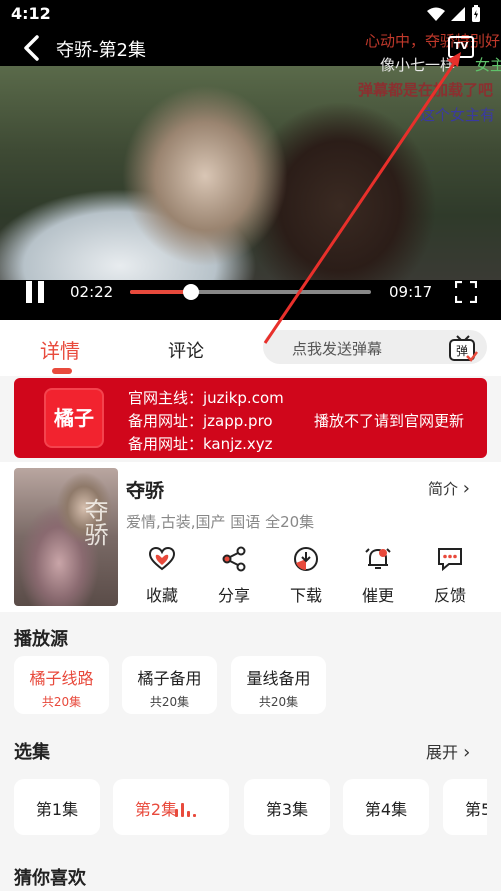 The height and width of the screenshot is (891, 501). I want to click on show-poster: 夺骄, so click(66, 537).